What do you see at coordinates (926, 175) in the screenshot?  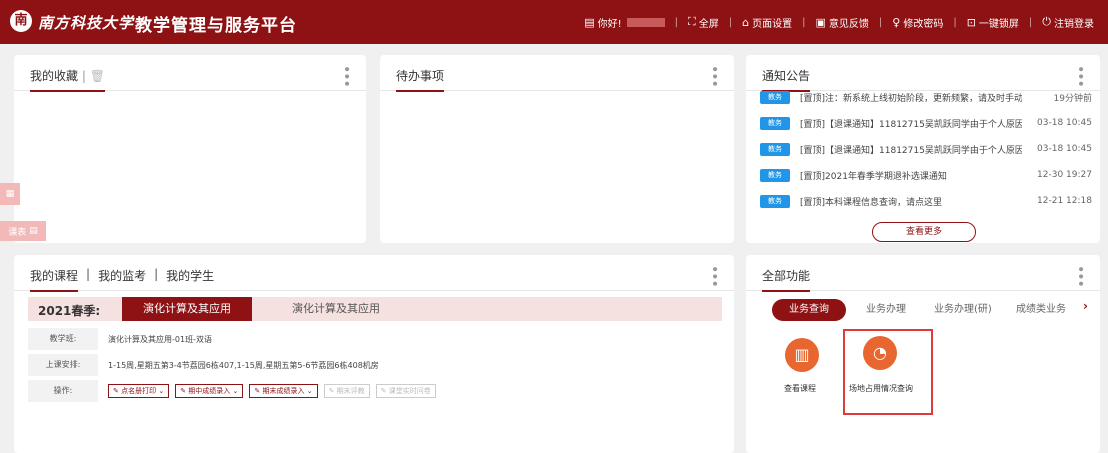 I see `notice-item: 教务 [置顶]2021年春季学期退补选课通知 12-30 19:27` at bounding box center [926, 175].